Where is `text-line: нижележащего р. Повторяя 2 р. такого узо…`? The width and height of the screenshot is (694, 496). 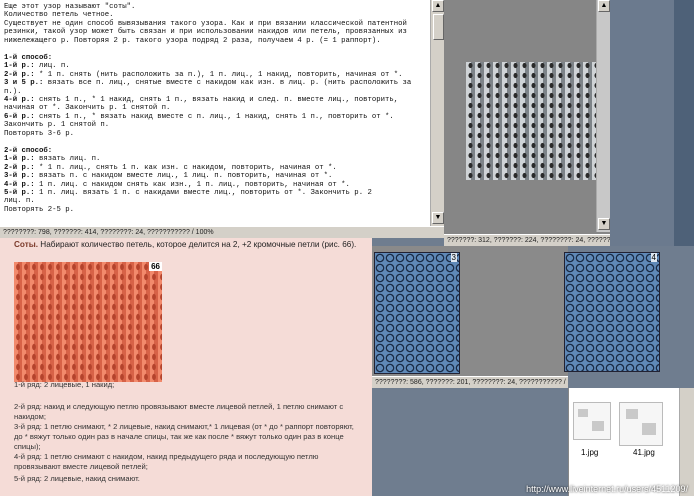
text-line: нижележащего р. Повторяя 2 р. такого узо… is located at coordinates (192, 40).